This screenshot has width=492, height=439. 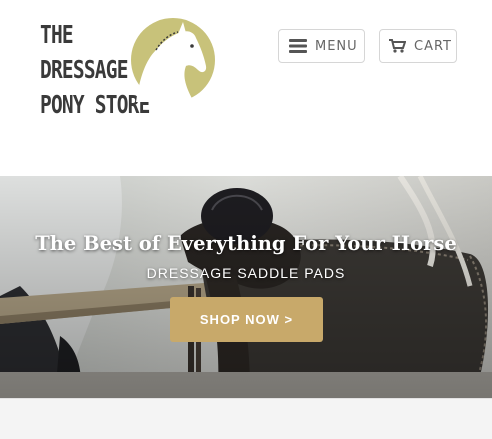 I want to click on cart-icon, so click(x=397, y=46).